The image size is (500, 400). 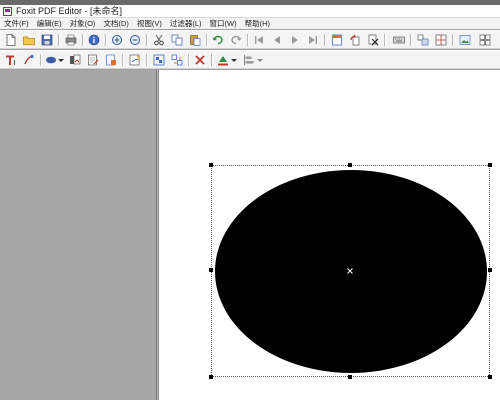 I want to click on window-title: Foxit PDF Editor - [未命名], so click(x=69, y=11).